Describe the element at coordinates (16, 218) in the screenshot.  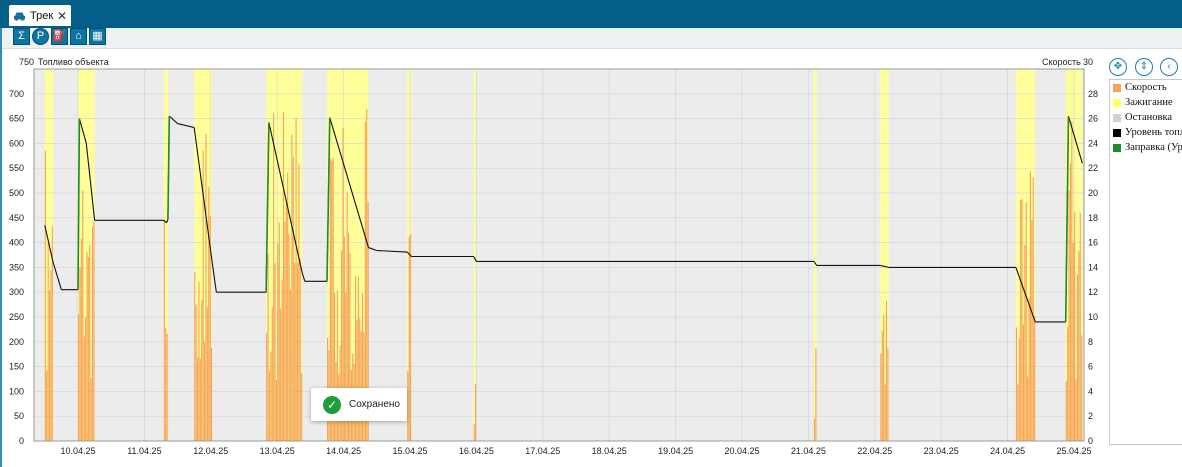
I see `left-tick-label: 450` at that location.